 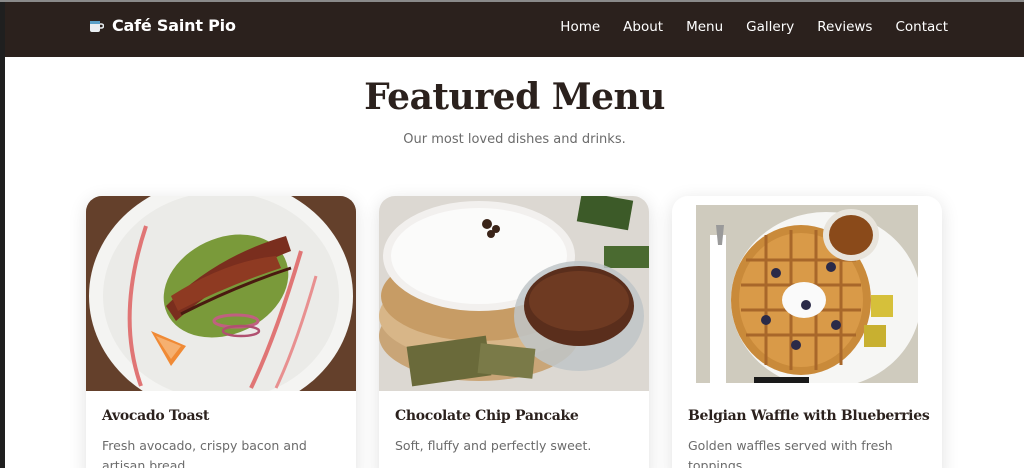 What do you see at coordinates (809, 416) in the screenshot?
I see `card-title: Belgian Waffle with Blueberries` at bounding box center [809, 416].